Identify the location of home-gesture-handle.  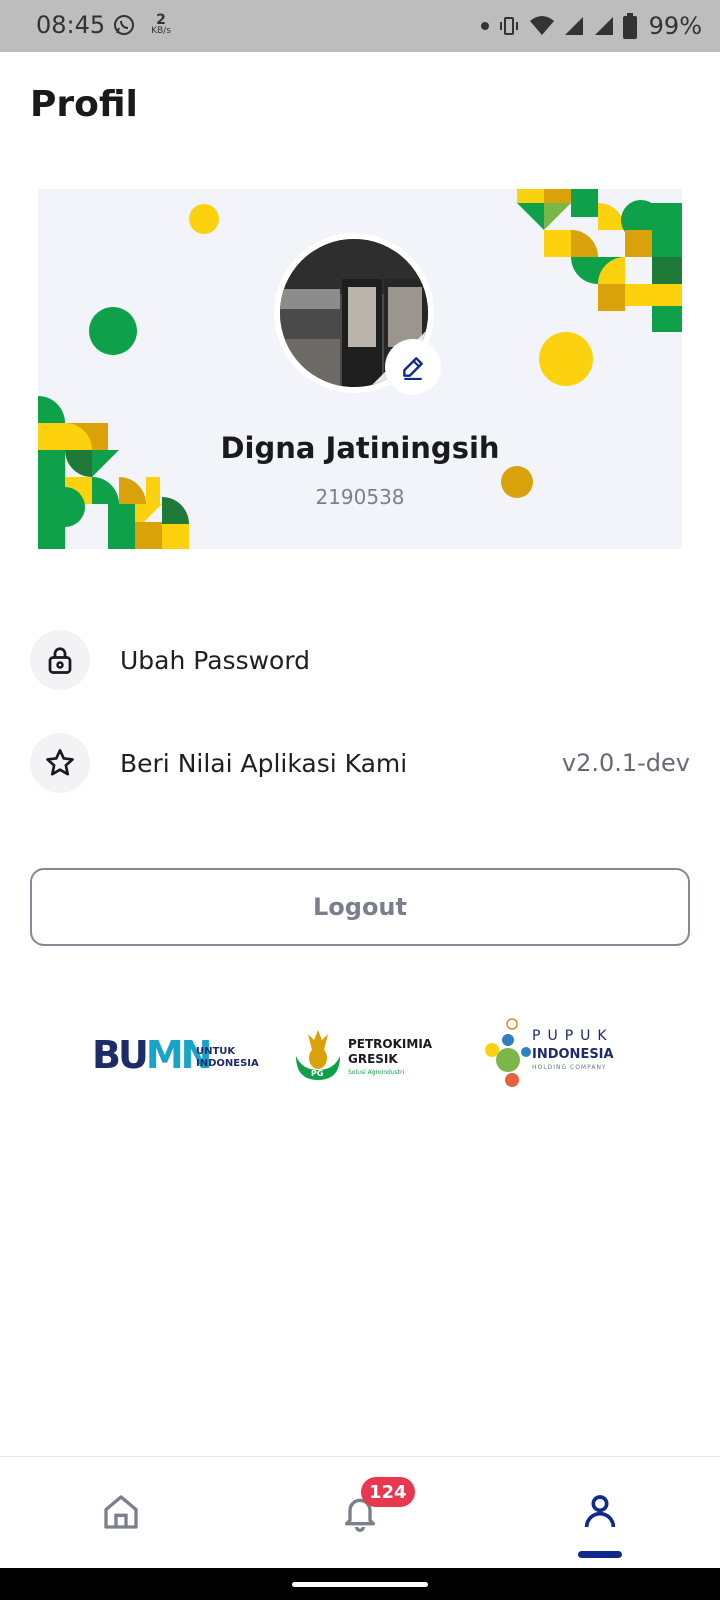
(360, 1584).